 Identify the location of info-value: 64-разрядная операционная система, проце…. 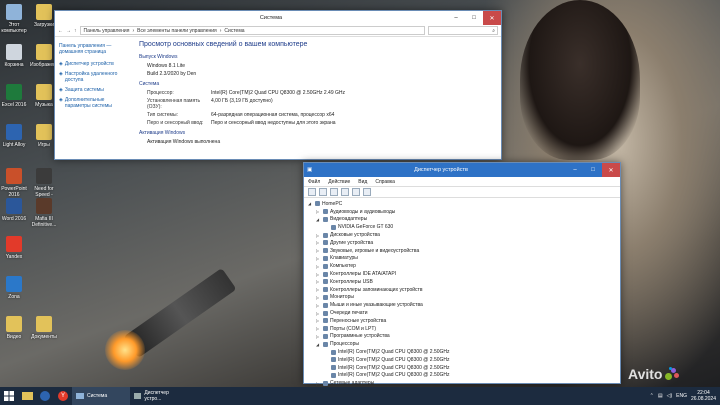
(273, 115).